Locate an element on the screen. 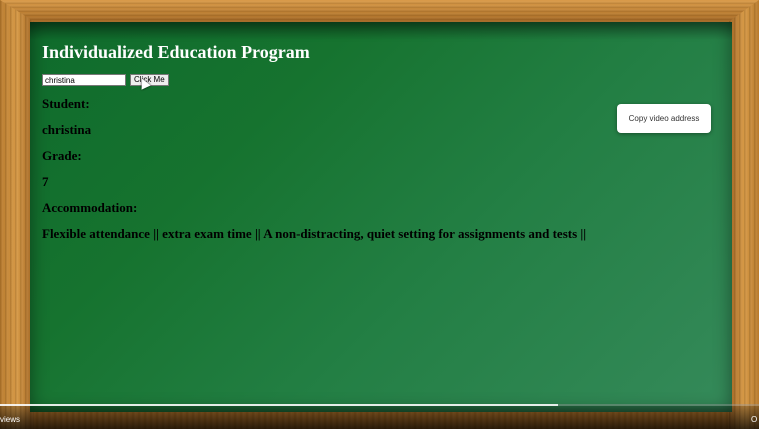 This screenshot has height=429, width=759. context-menu: Copy video address is located at coordinates (664, 118).